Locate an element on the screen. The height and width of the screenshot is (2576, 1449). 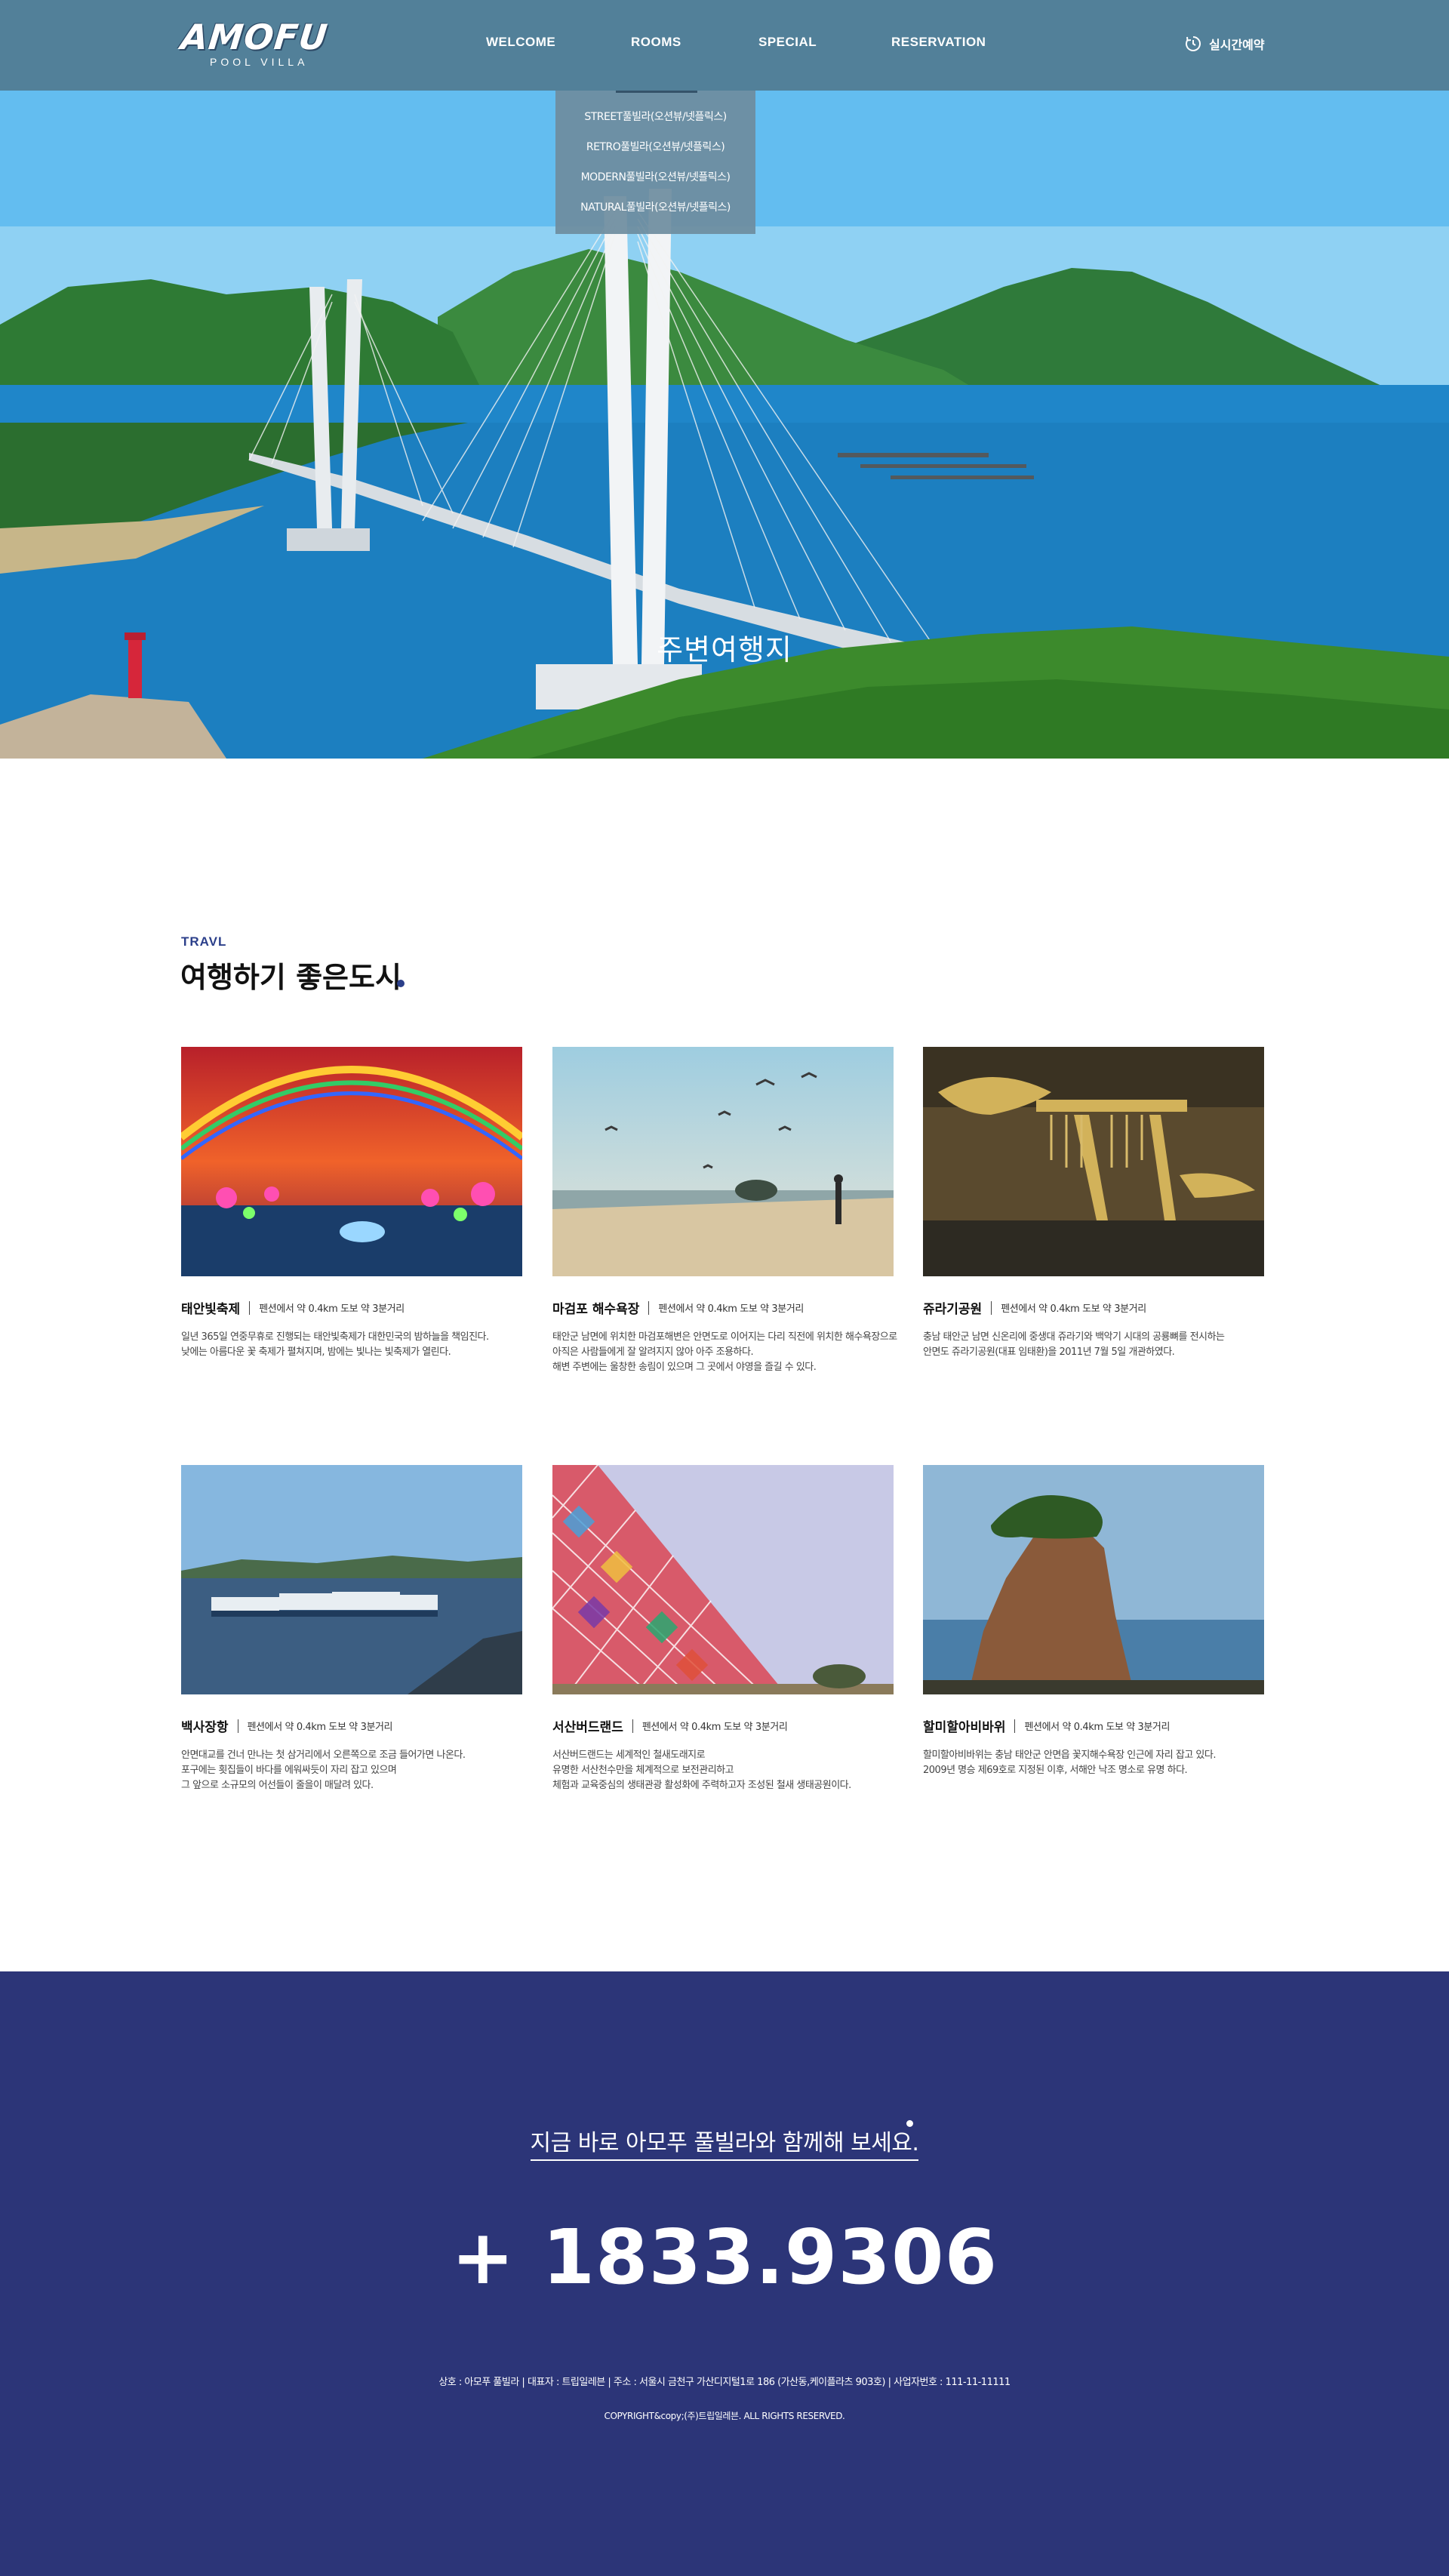
description-line: 그 앞으로 소규모의 어선들이 줄을이 매달려 있다. is located at coordinates (277, 1785).